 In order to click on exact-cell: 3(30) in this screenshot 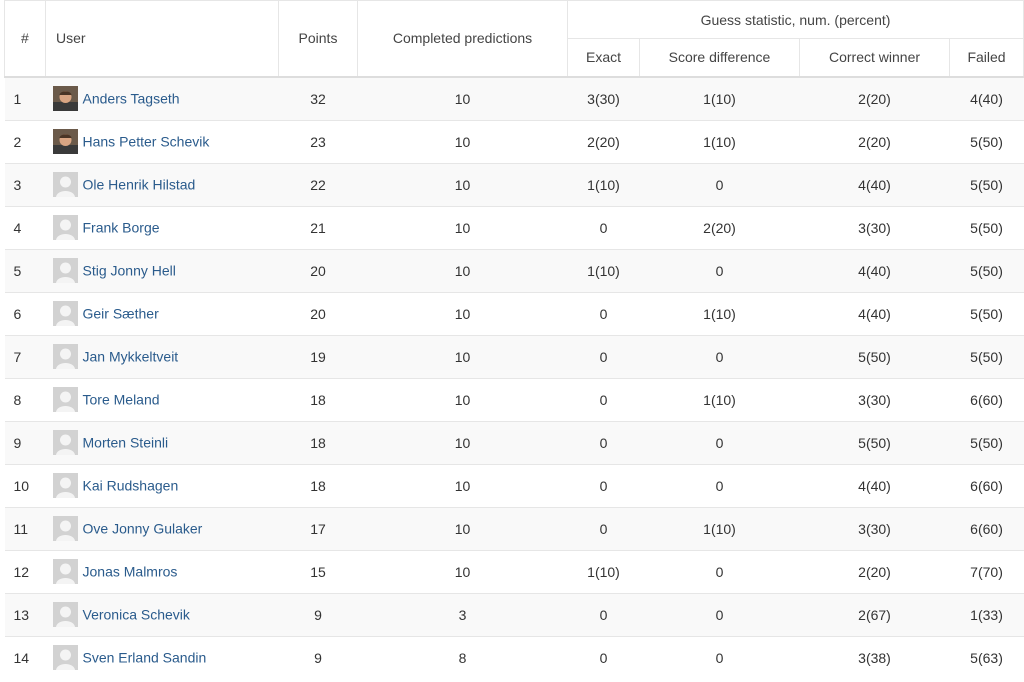, I will do `click(603, 98)`.